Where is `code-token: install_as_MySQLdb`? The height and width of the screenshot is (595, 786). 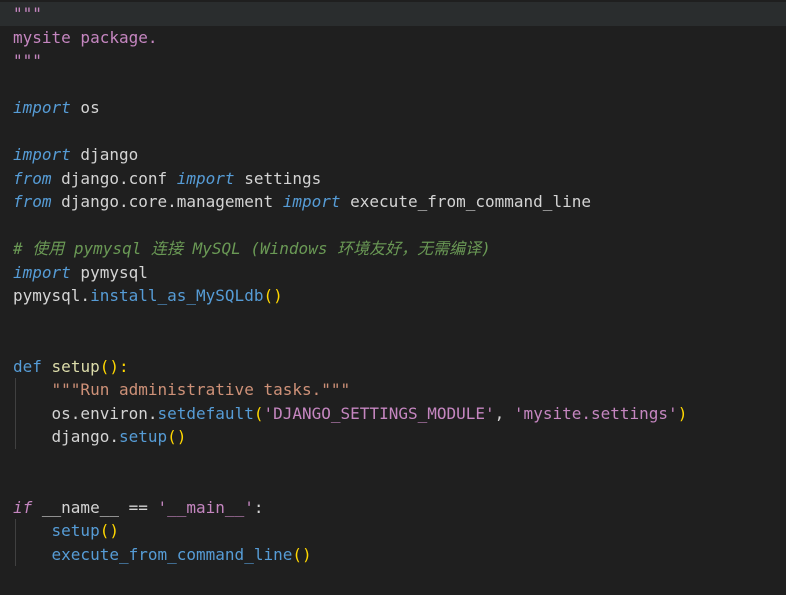 code-token: install_as_MySQLdb is located at coordinates (177, 295).